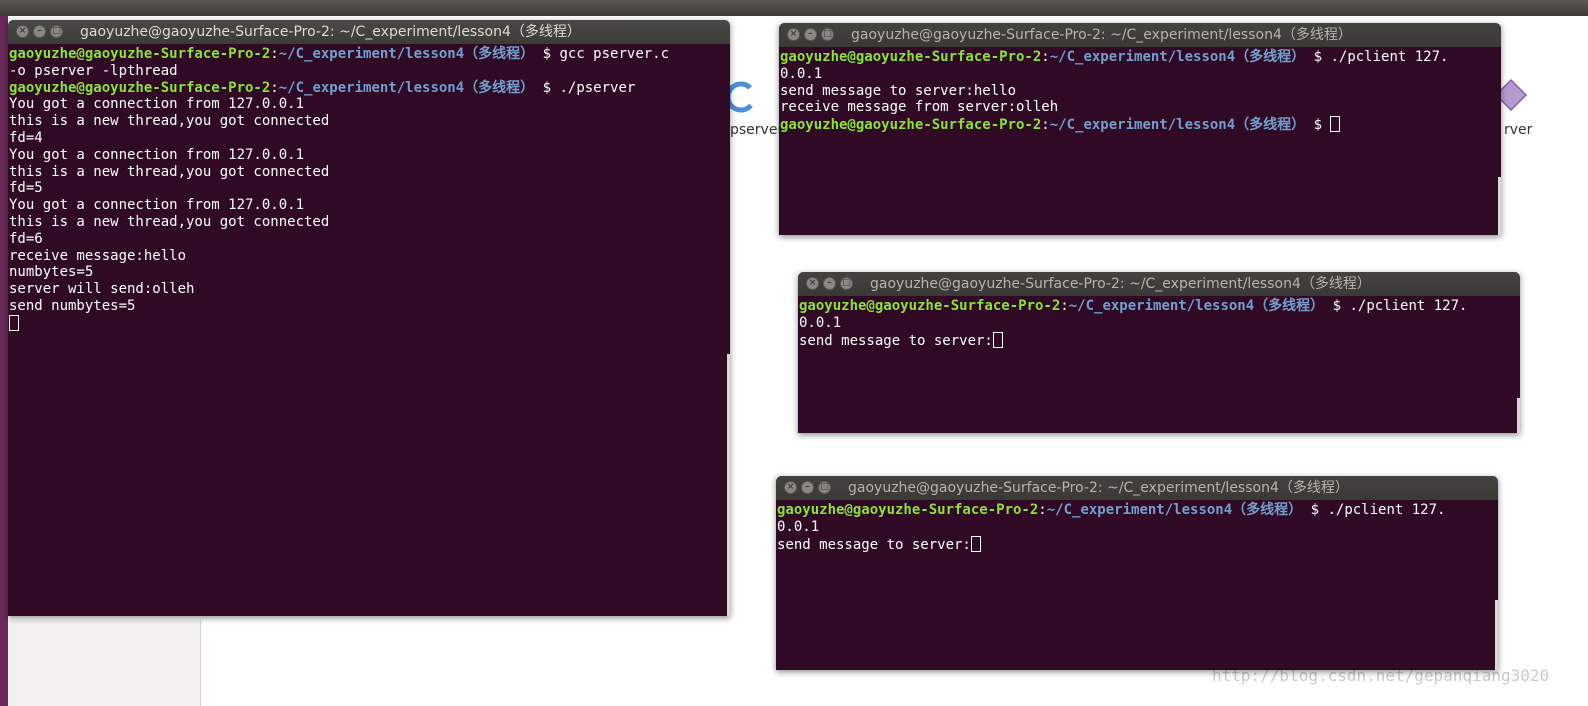 The image size is (1588, 706). What do you see at coordinates (4, 361) in the screenshot?
I see `launcher` at bounding box center [4, 361].